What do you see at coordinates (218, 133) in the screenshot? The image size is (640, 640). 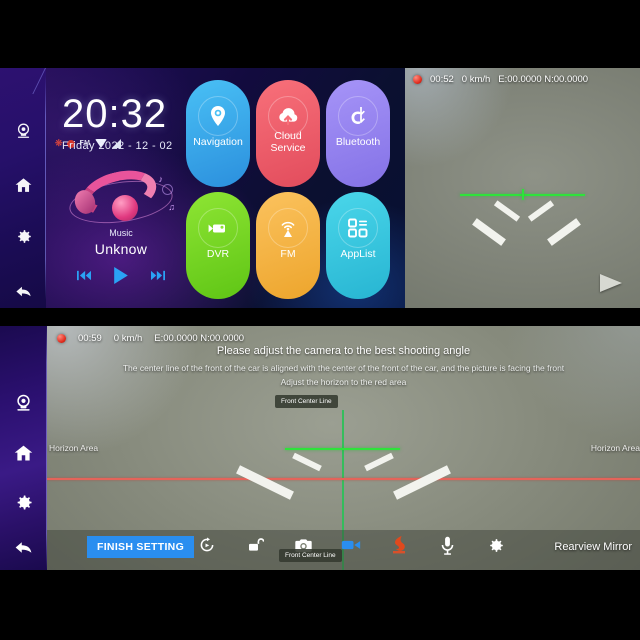 I see `tile-navigation: Navigation` at bounding box center [218, 133].